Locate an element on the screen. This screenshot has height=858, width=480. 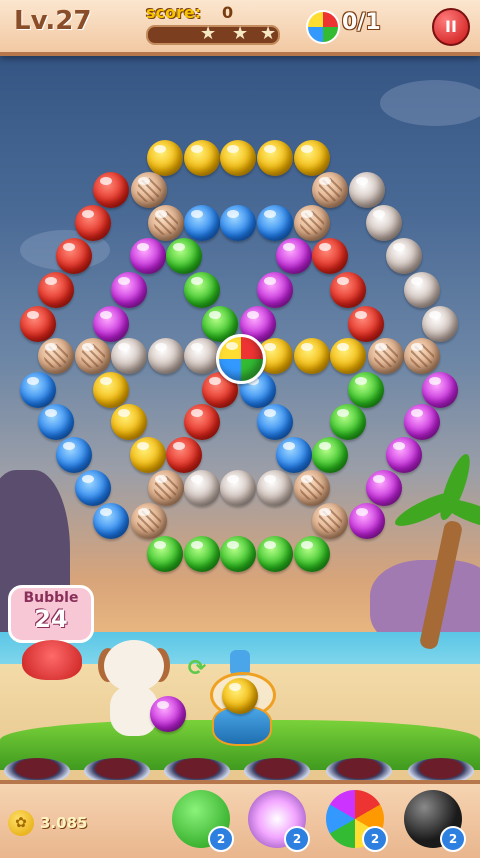
top-bar: Lv.27 score: 0 ★ ★ ★ 0/1 II is located at coordinates (240, 28).